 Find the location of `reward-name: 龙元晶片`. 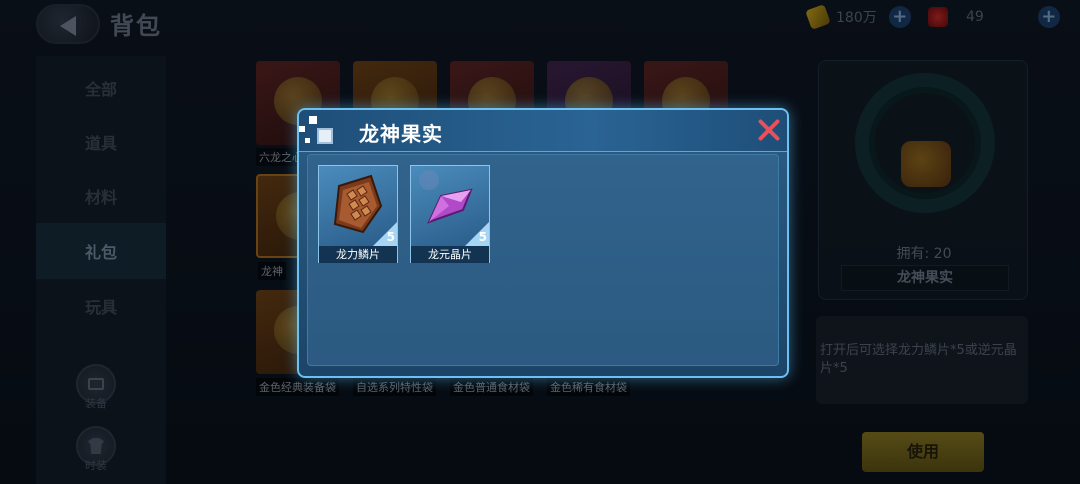

reward-name: 龙元晶片 is located at coordinates (450, 254).